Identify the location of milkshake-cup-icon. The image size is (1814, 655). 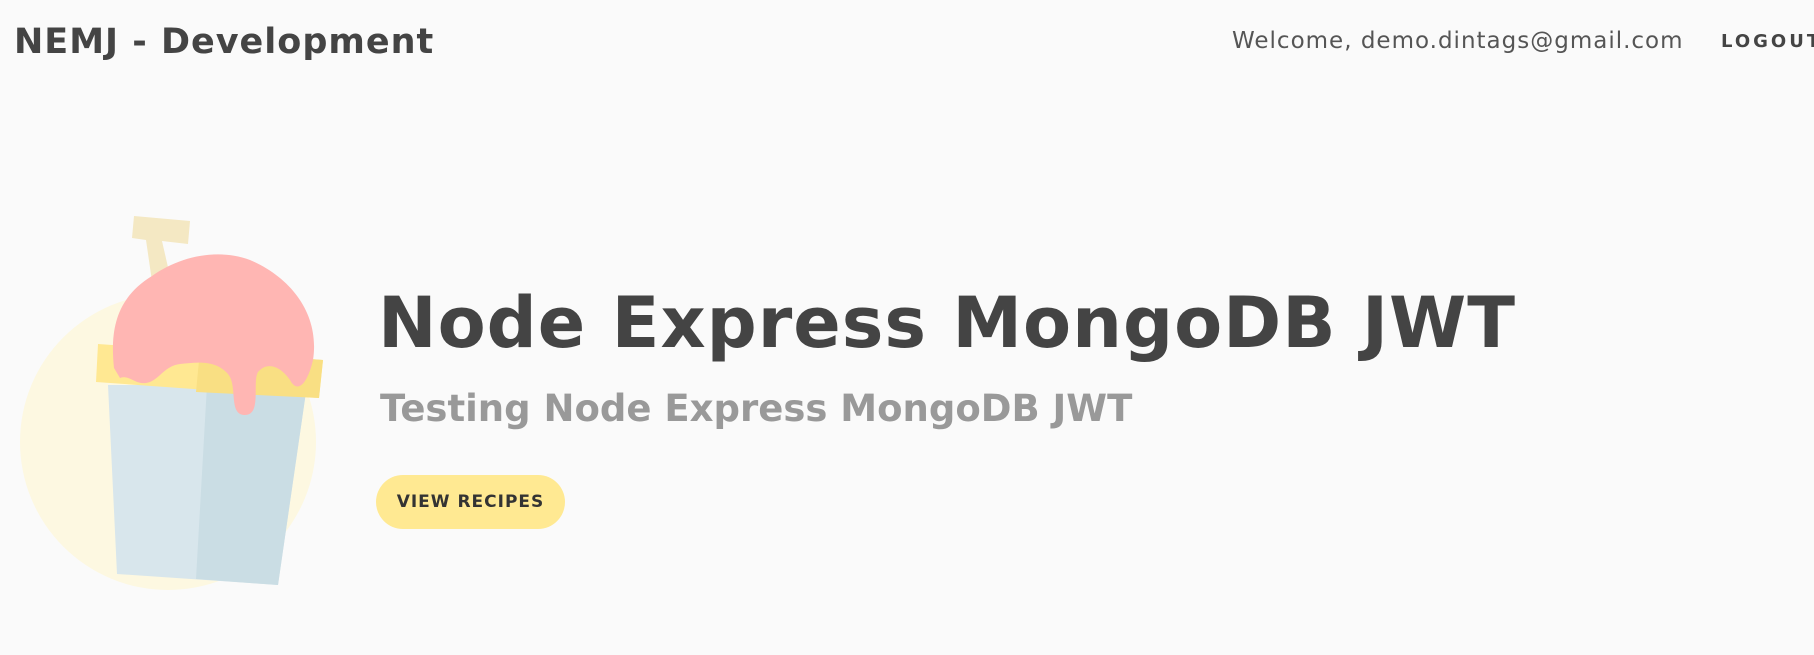
(175, 402).